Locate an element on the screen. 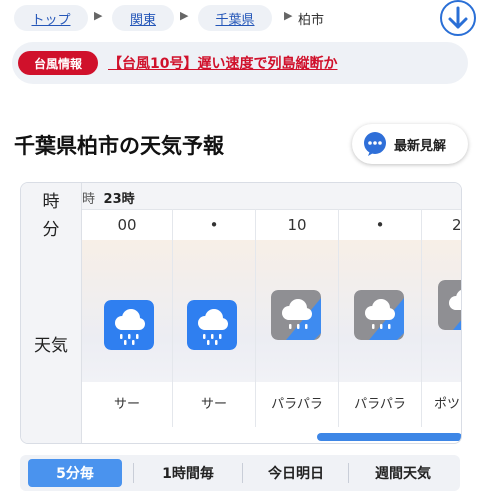 This screenshot has width=480, height=501. breadcrumb: トップ ▶ 関東 ▶ 千葉県 ▶ 柏市 is located at coordinates (240, 19).